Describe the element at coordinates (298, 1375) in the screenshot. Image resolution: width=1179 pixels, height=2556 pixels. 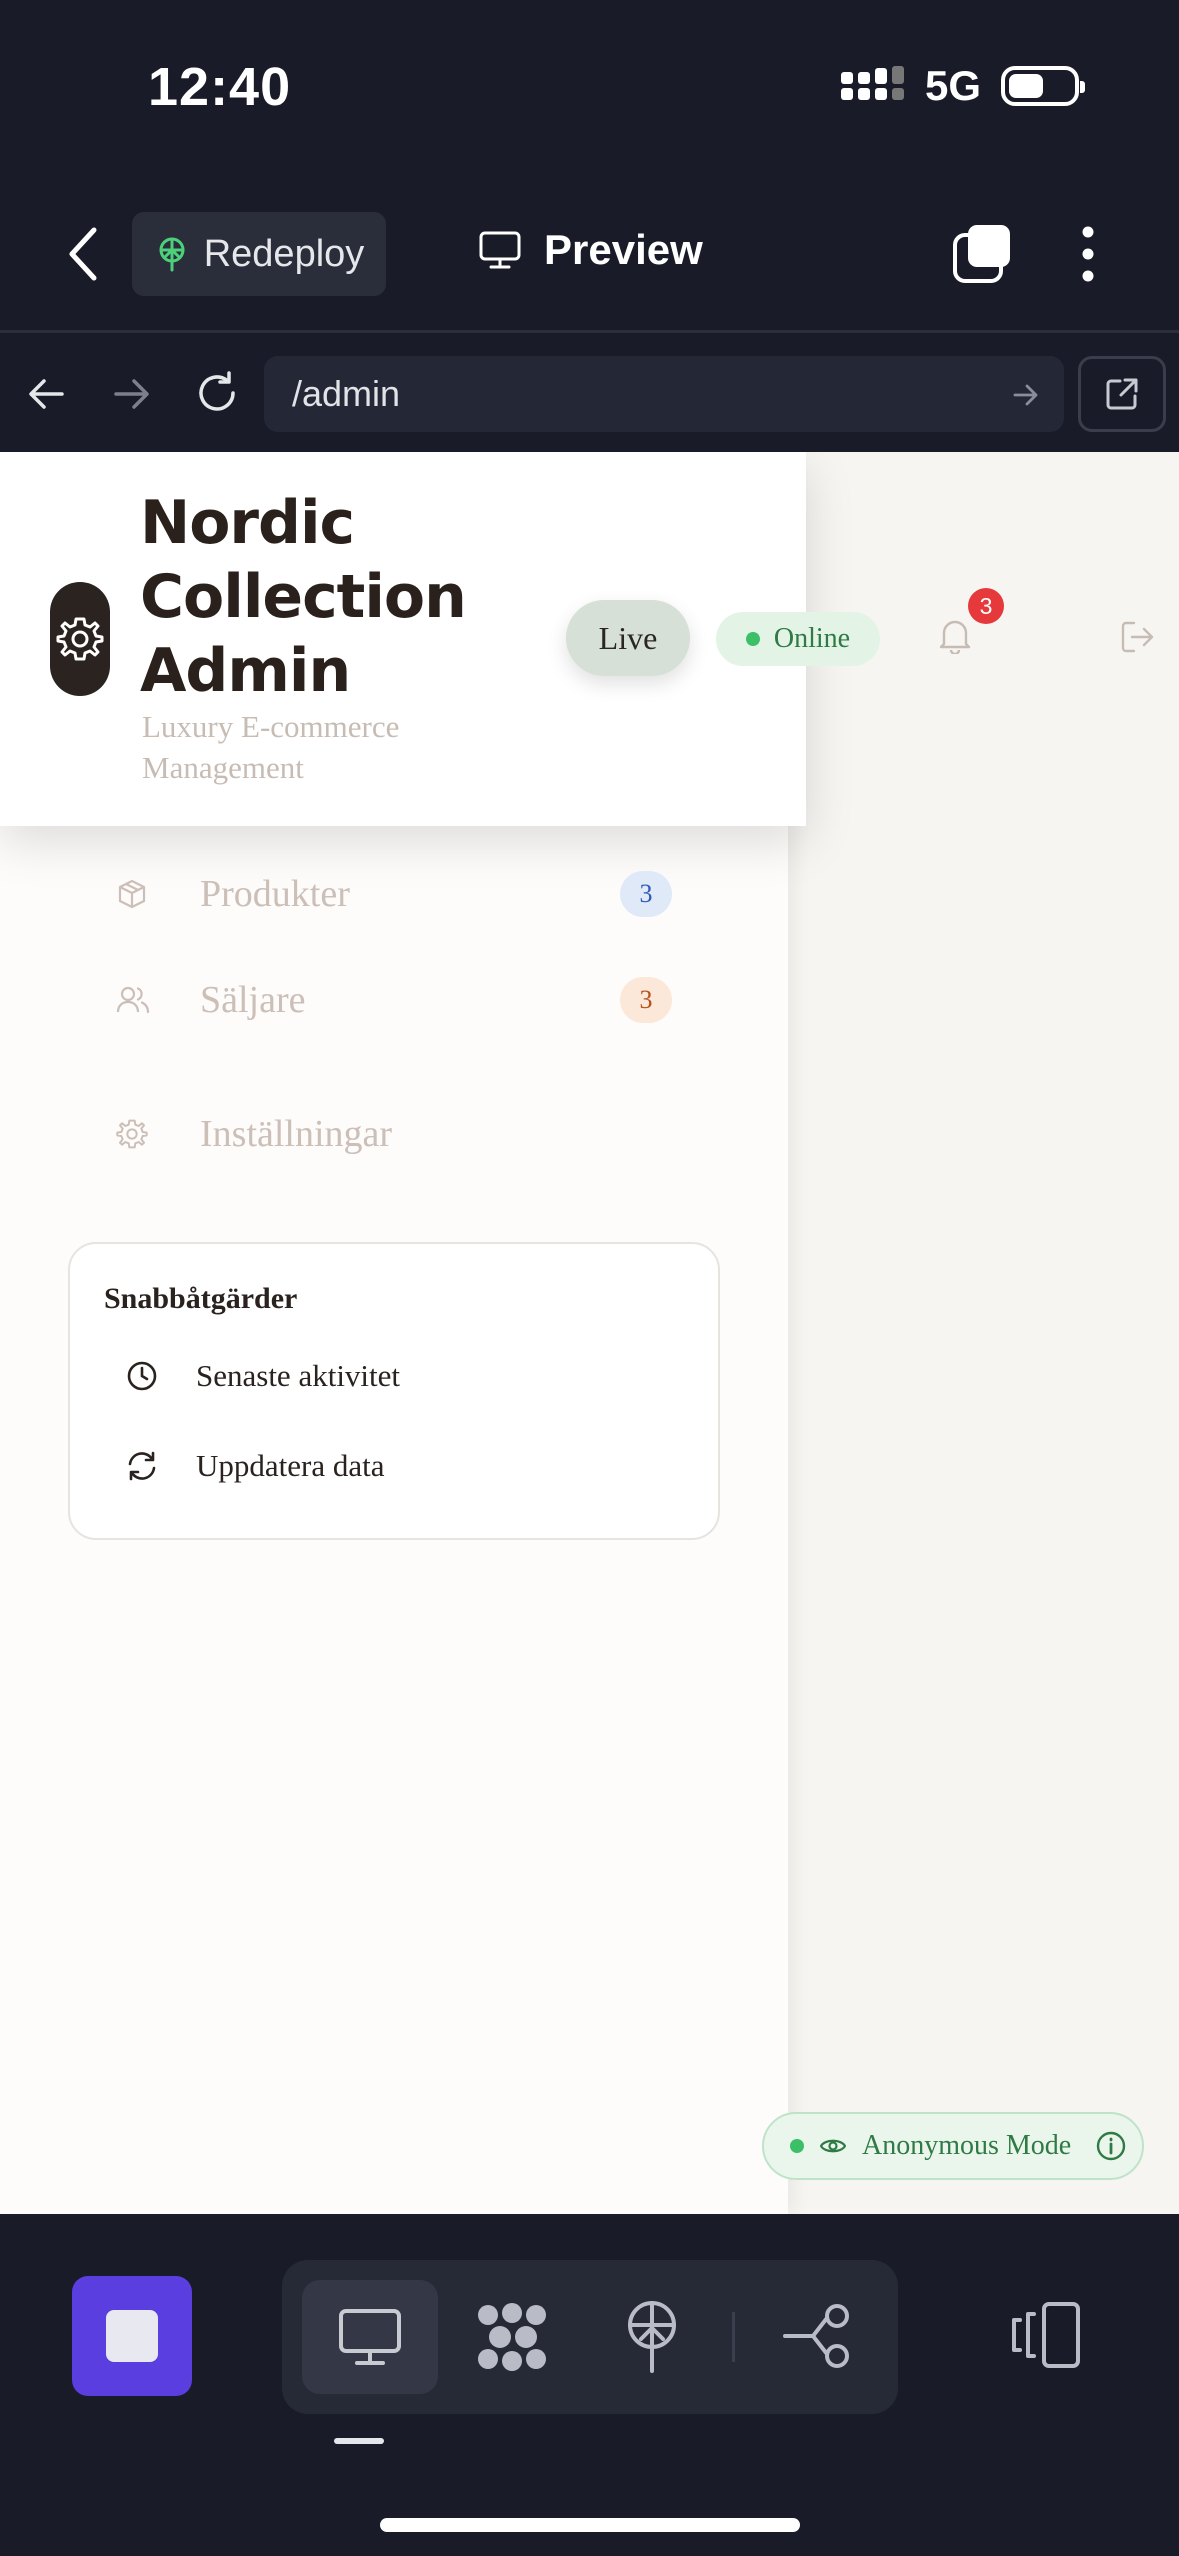
I see `quick-action-label: Senaste aktivitet` at that location.